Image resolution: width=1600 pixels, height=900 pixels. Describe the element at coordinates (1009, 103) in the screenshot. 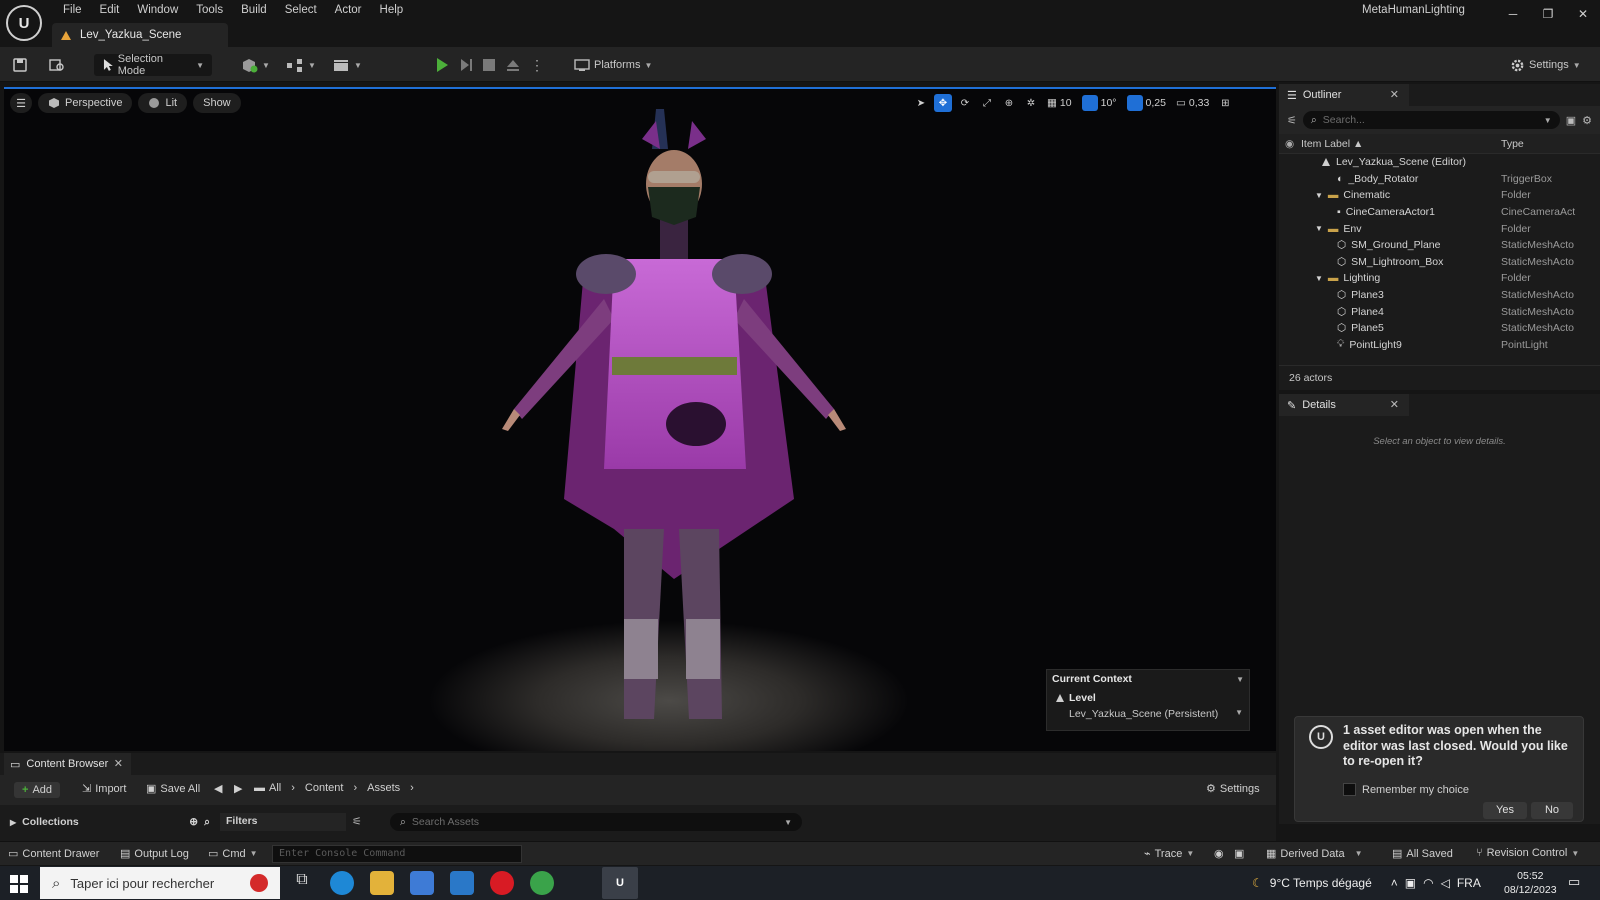

I see `world-space-icon: ⊕` at that location.